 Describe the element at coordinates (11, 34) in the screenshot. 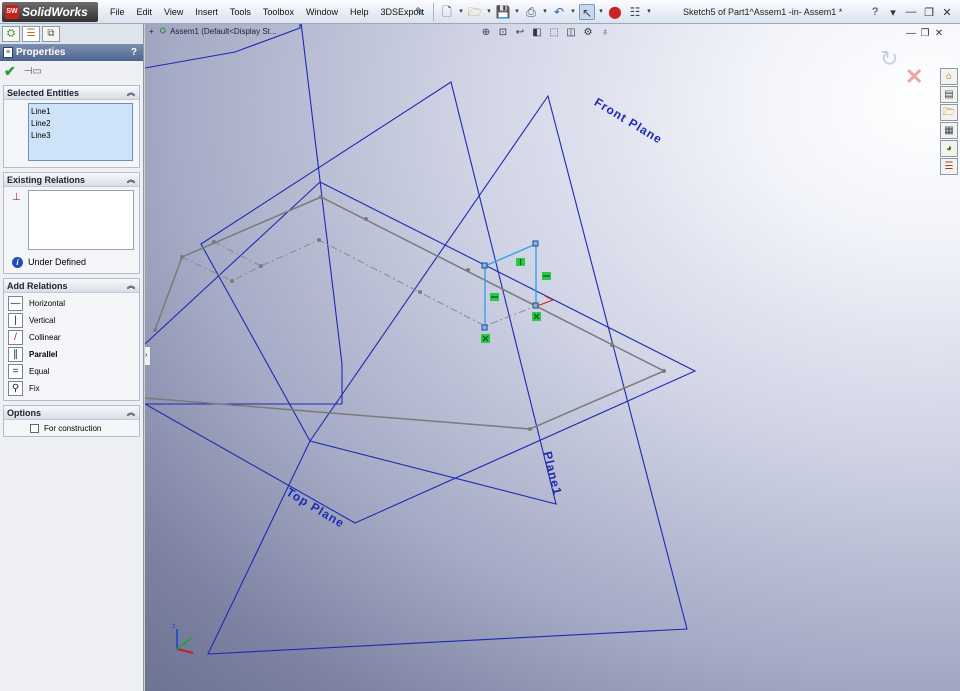

I see `feature-manager-tab-icon: ⛭` at that location.